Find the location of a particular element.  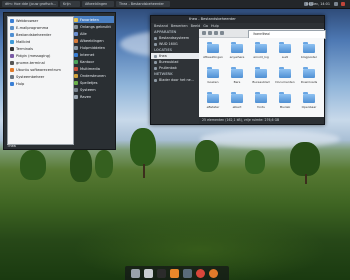

category-item-label: Alle is located at coordinates (83, 33).